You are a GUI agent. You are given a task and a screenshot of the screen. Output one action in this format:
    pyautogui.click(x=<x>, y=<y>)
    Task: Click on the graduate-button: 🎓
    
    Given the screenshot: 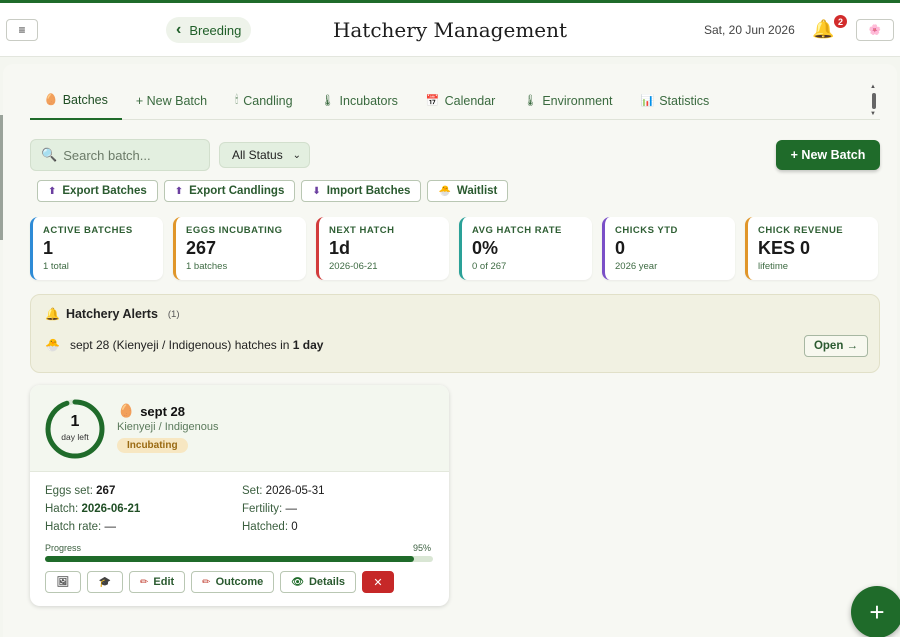 What is the action you would take?
    pyautogui.click(x=105, y=582)
    